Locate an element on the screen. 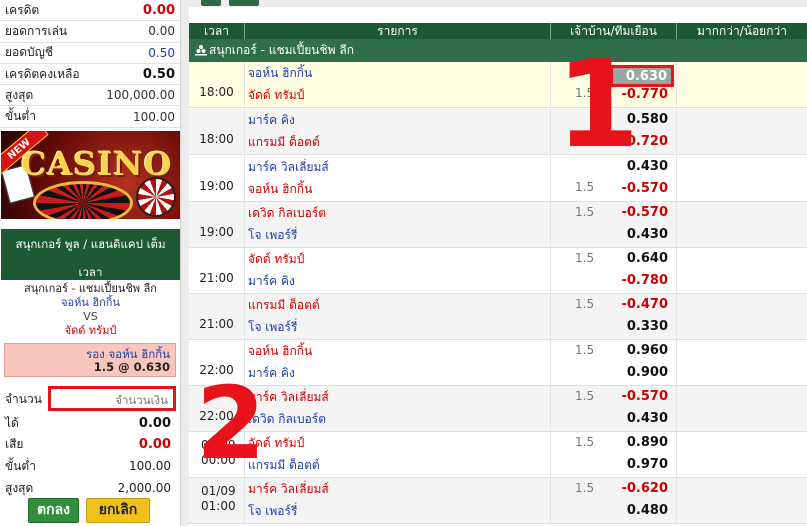 The width and height of the screenshot is (807, 526). odds-value: 0.890 is located at coordinates (647, 442).